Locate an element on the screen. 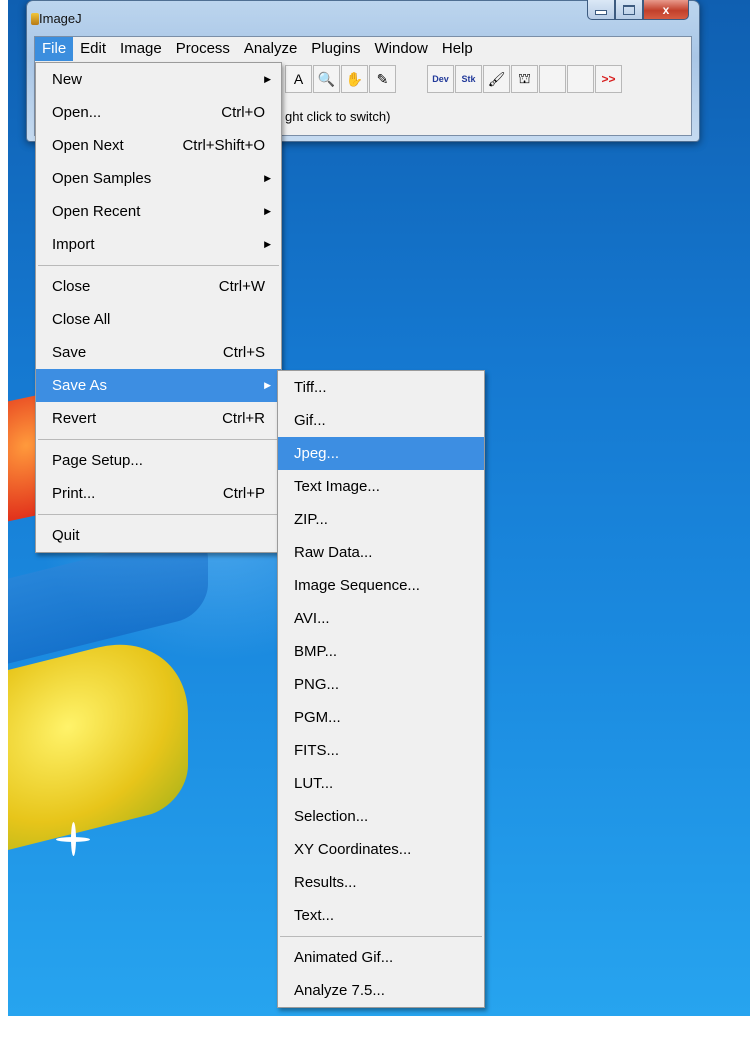 This screenshot has width=750, height=1046. shortcut-label: Ctrl+S is located at coordinates (243, 352).